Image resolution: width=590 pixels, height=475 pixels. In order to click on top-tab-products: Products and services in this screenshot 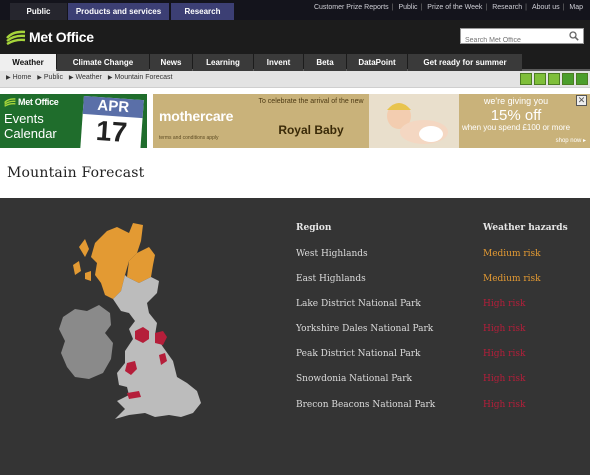, I will do `click(118, 11)`.